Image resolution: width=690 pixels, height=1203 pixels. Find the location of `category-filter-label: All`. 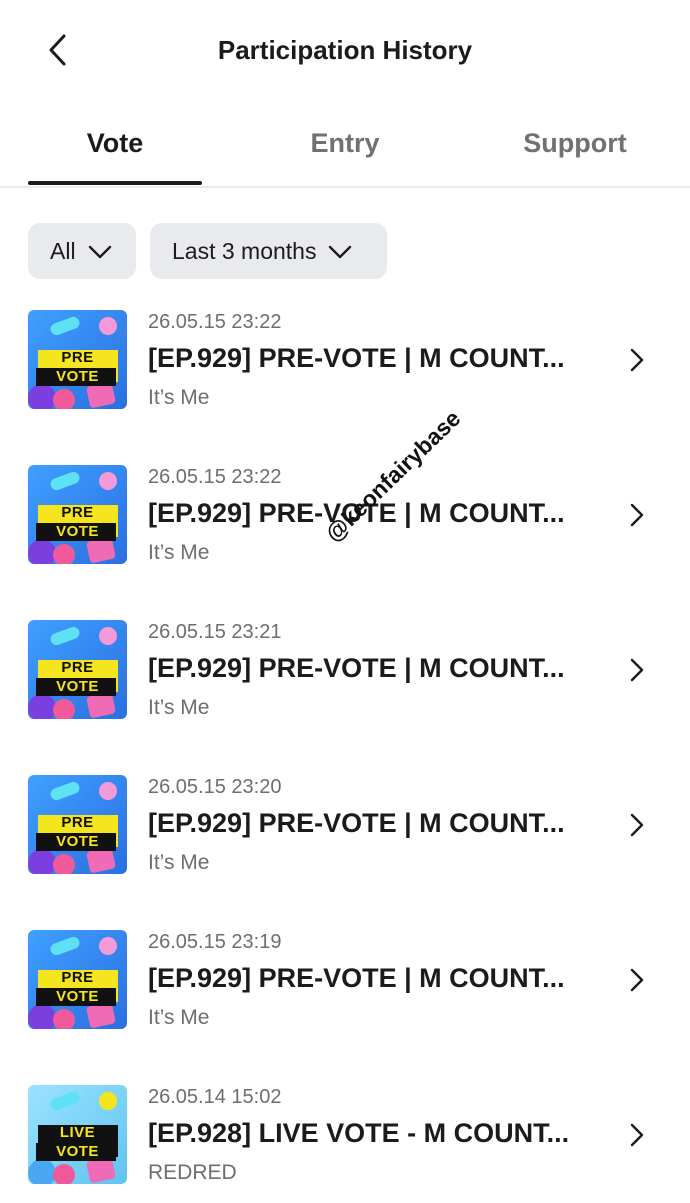

category-filter-label: All is located at coordinates (63, 250).